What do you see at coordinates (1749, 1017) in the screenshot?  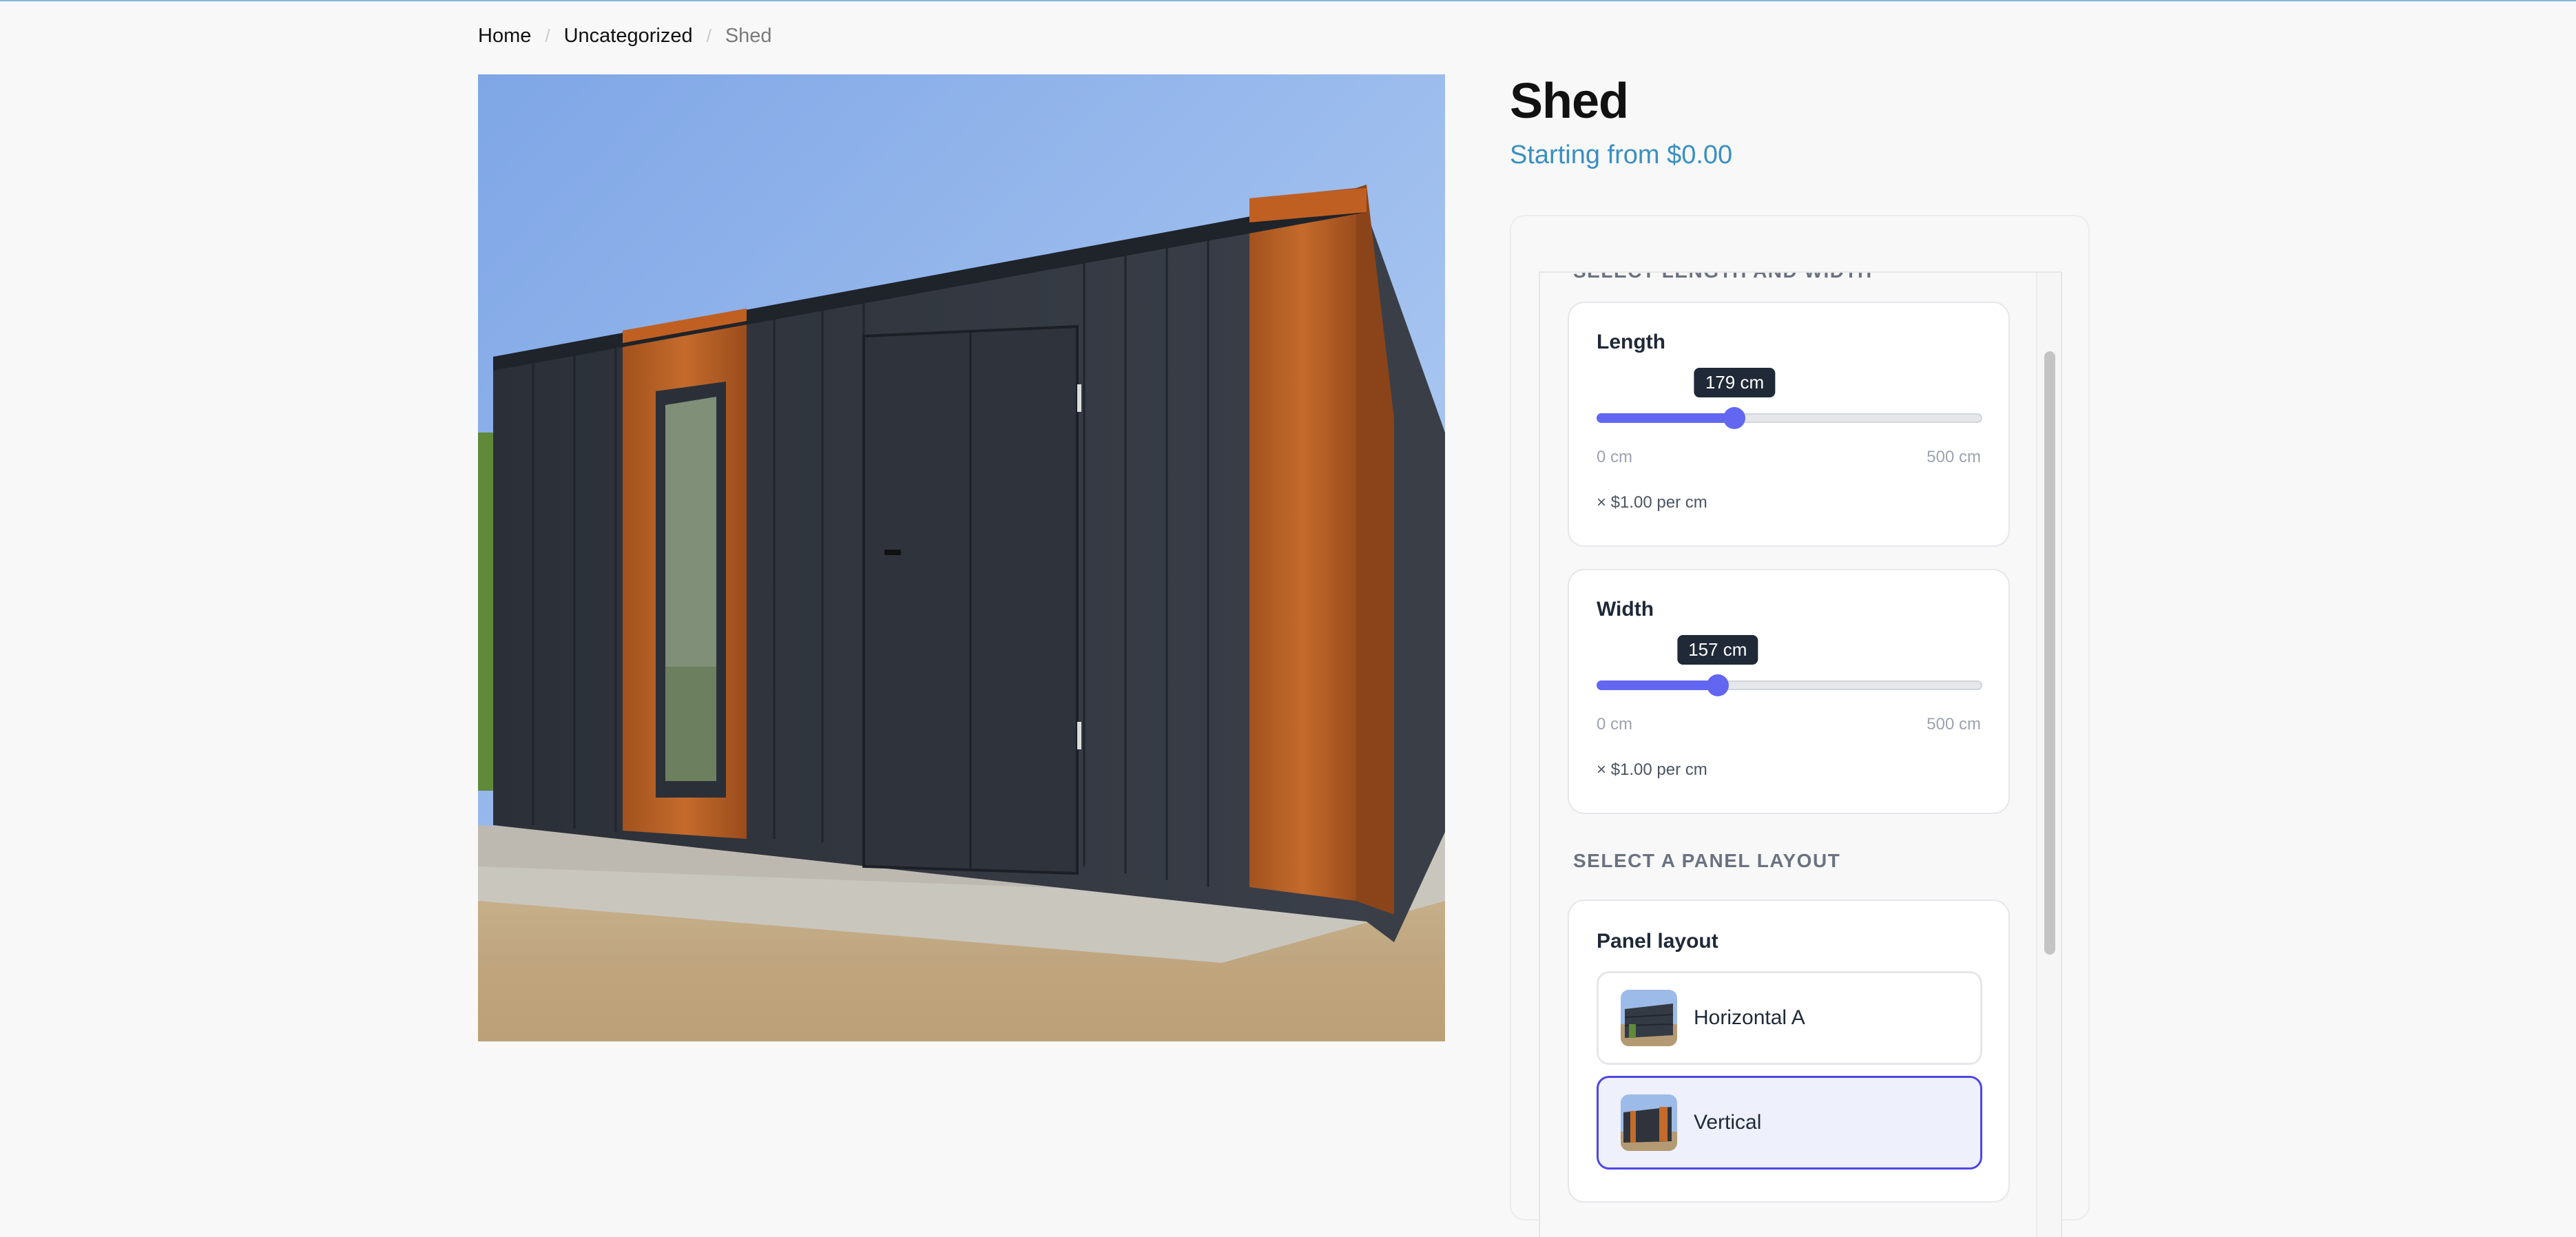 I see `option-label: Horizontal A` at bounding box center [1749, 1017].